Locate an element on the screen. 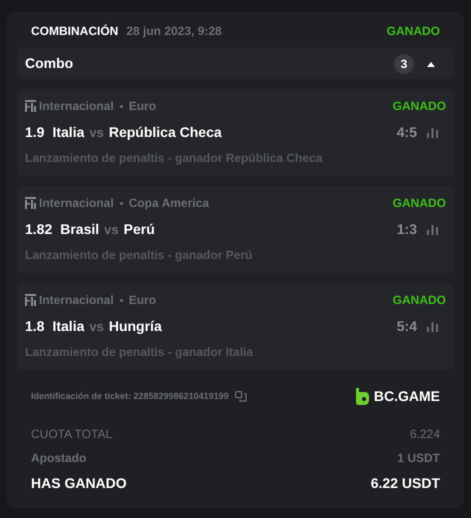 This screenshot has width=471, height=518. match-odds: 1.9 is located at coordinates (34, 132).